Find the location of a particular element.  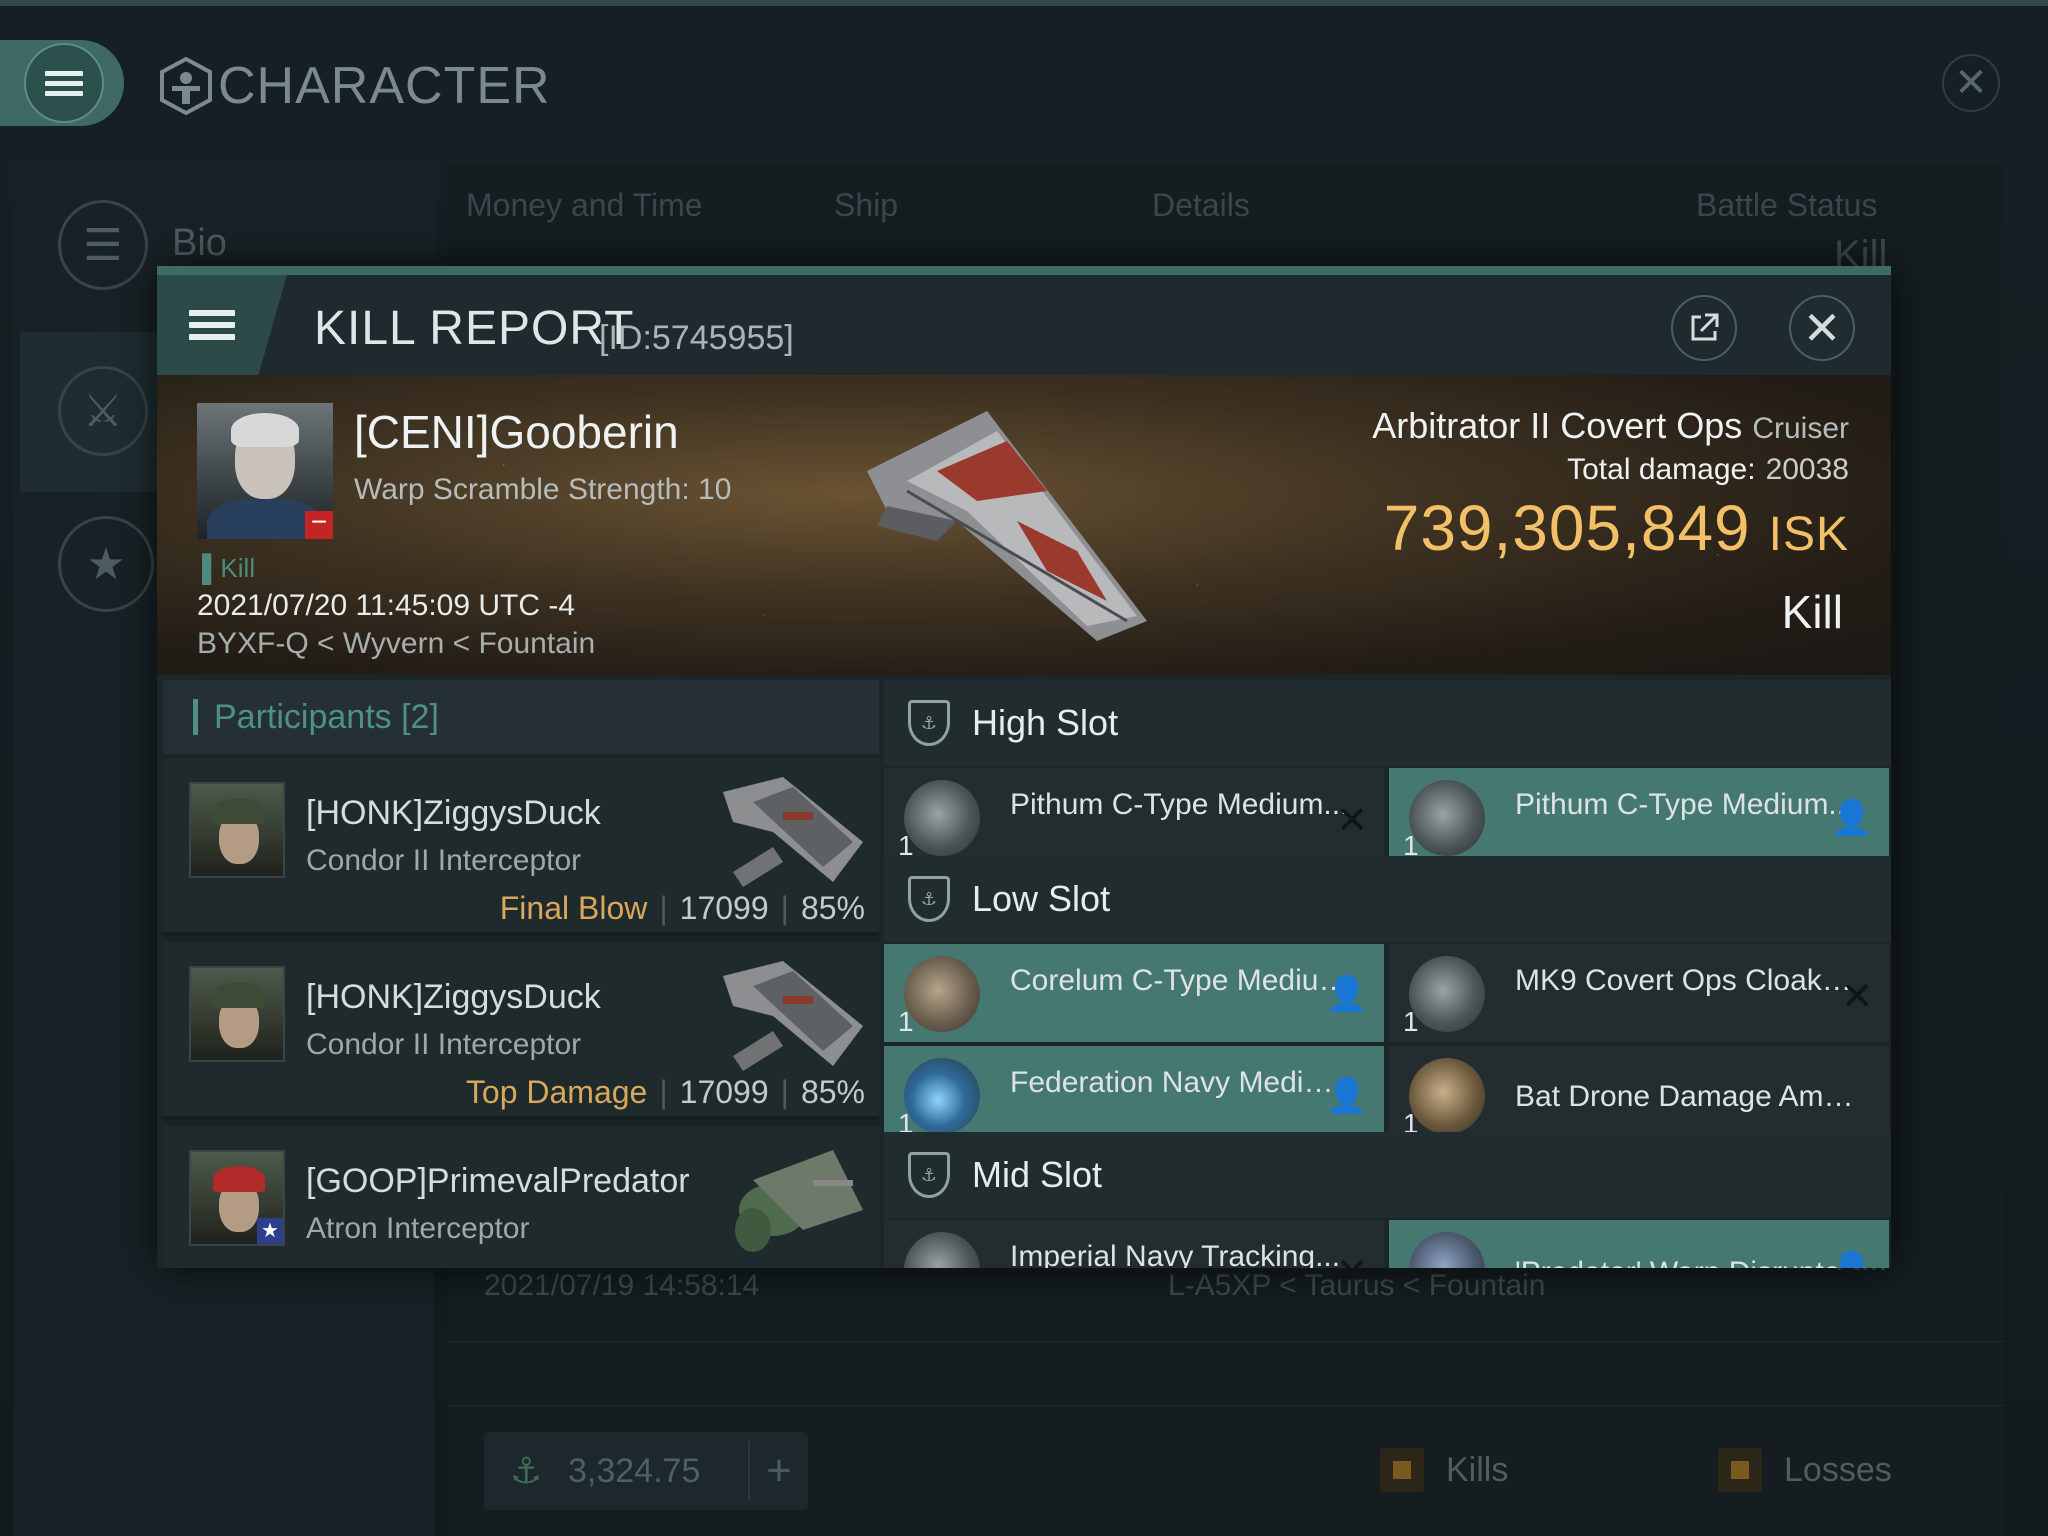

add-funds-button: + is located at coordinates (778, 1471).